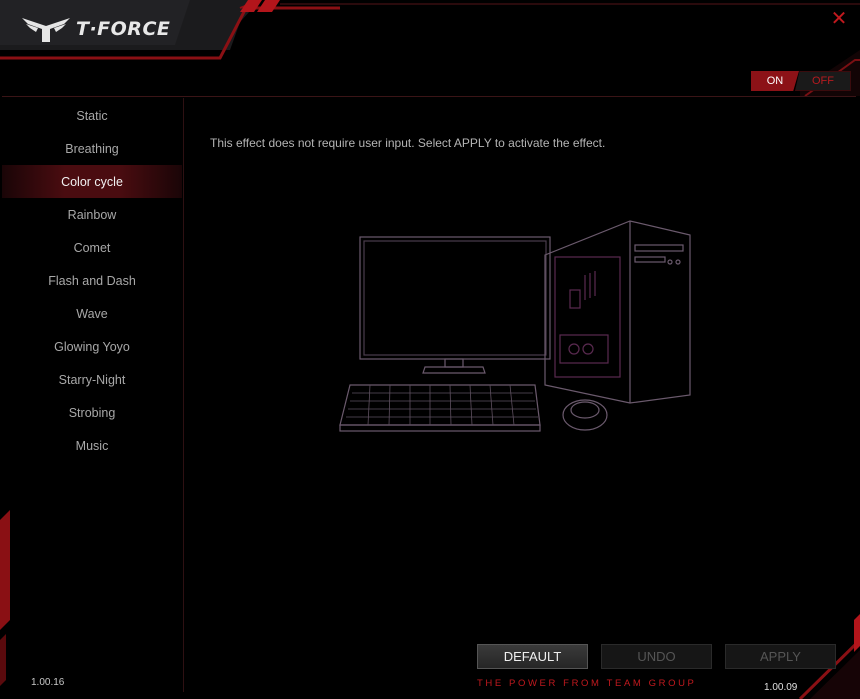  What do you see at coordinates (92, 346) in the screenshot?
I see `sidebar-item-glowing-yoyo: Glowing Yoyo` at bounding box center [92, 346].